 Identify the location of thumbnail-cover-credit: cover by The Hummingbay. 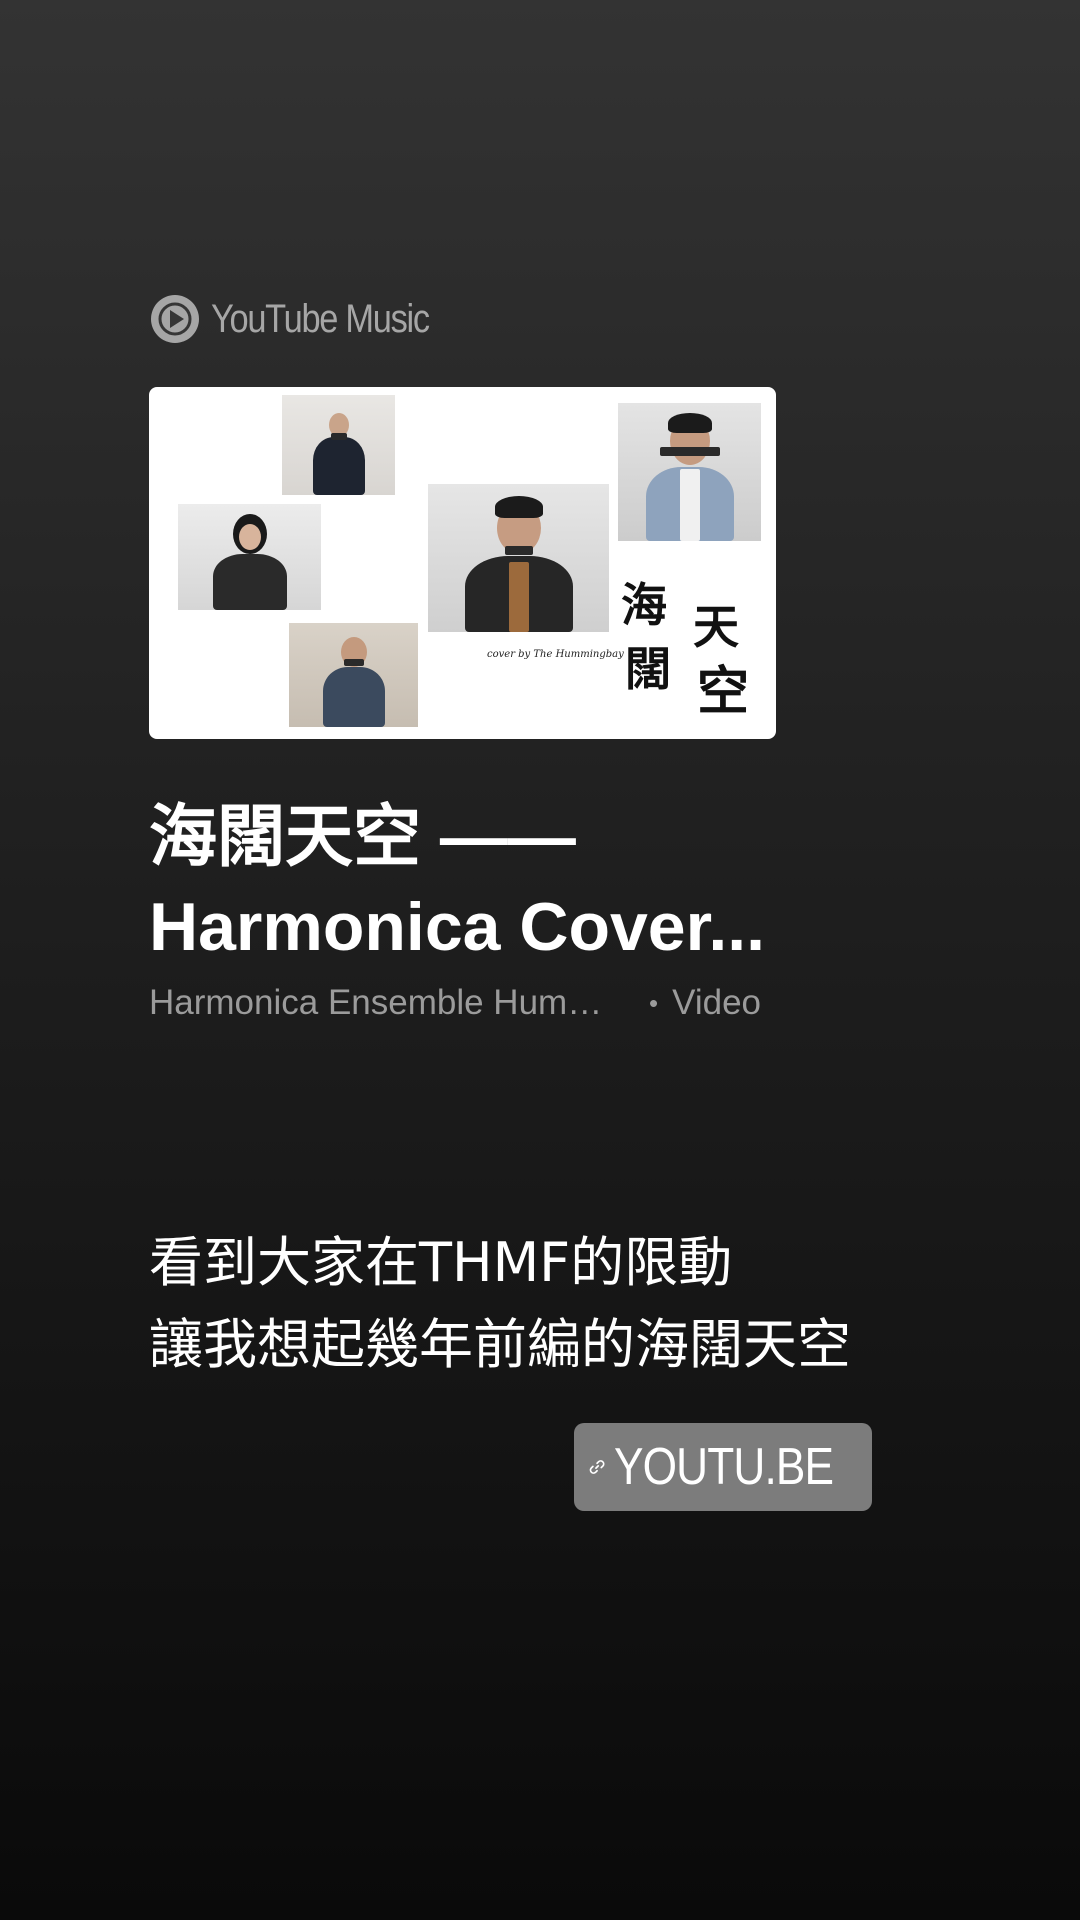
(555, 654).